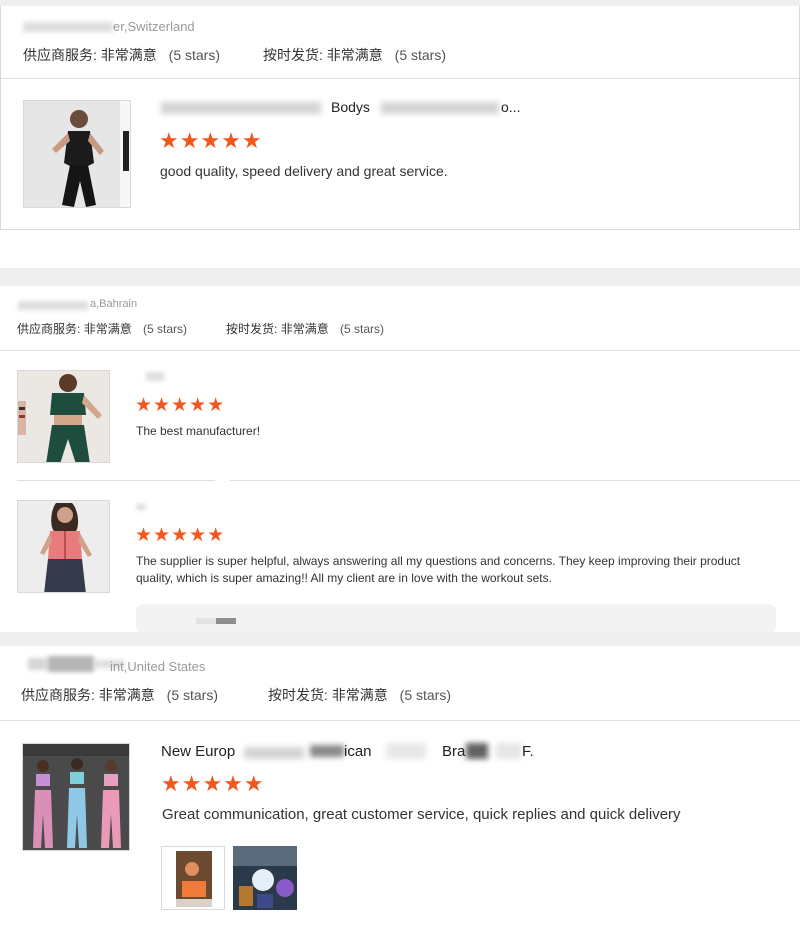 The height and width of the screenshot is (930, 800). I want to click on woman-coral-top-image, so click(63, 546).